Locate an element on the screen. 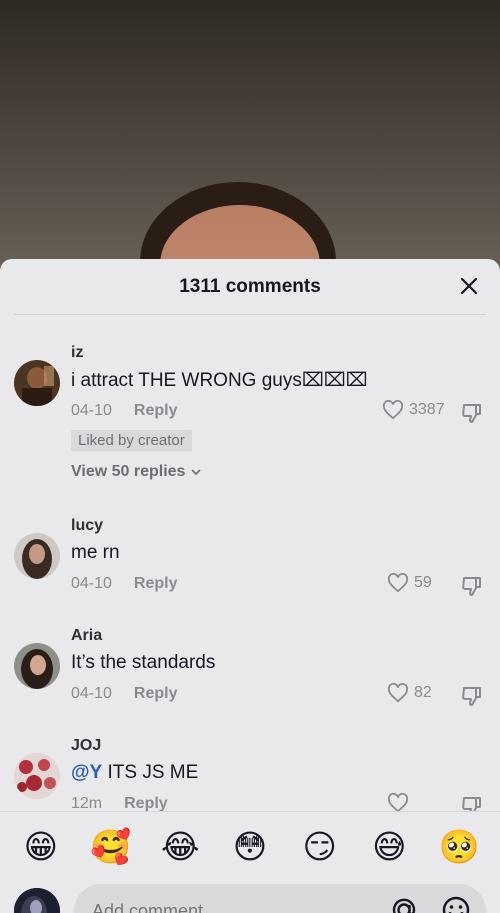 This screenshot has height=913, width=500. view-replies-button: View 50 replies is located at coordinates (137, 472).